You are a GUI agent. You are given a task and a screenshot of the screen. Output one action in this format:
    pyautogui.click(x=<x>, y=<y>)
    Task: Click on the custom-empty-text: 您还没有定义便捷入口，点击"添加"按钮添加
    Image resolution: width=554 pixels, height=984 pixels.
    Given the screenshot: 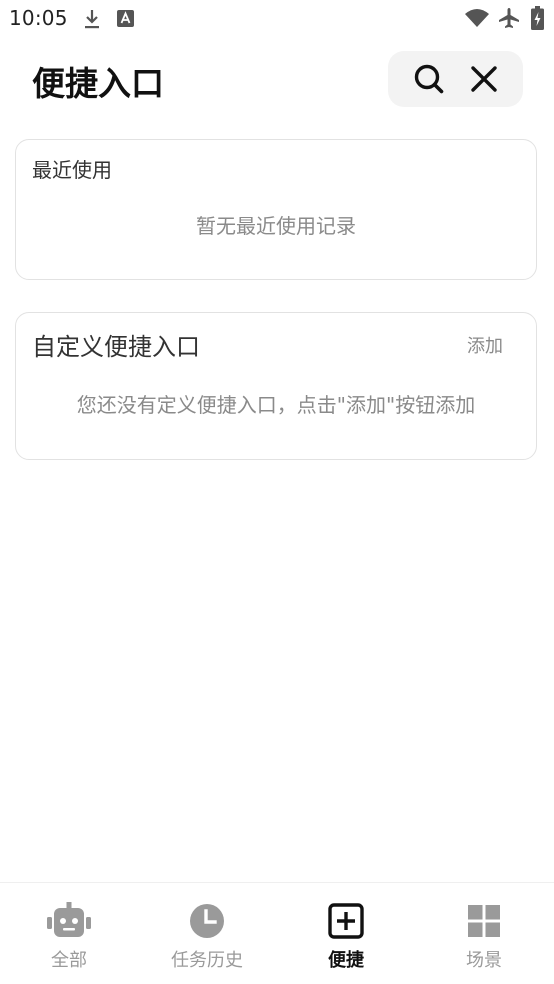 What is the action you would take?
    pyautogui.click(x=276, y=405)
    